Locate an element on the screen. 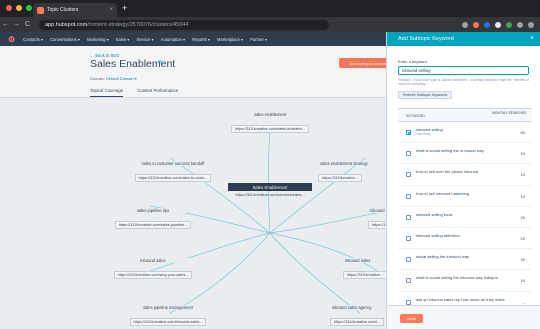  panel-header: Add Subtopic Keyword × is located at coordinates (463, 39).